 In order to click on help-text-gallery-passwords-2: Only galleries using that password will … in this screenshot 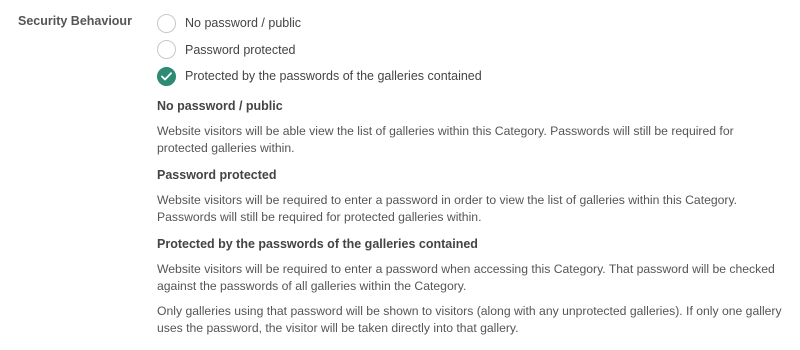, I will do `click(469, 319)`.